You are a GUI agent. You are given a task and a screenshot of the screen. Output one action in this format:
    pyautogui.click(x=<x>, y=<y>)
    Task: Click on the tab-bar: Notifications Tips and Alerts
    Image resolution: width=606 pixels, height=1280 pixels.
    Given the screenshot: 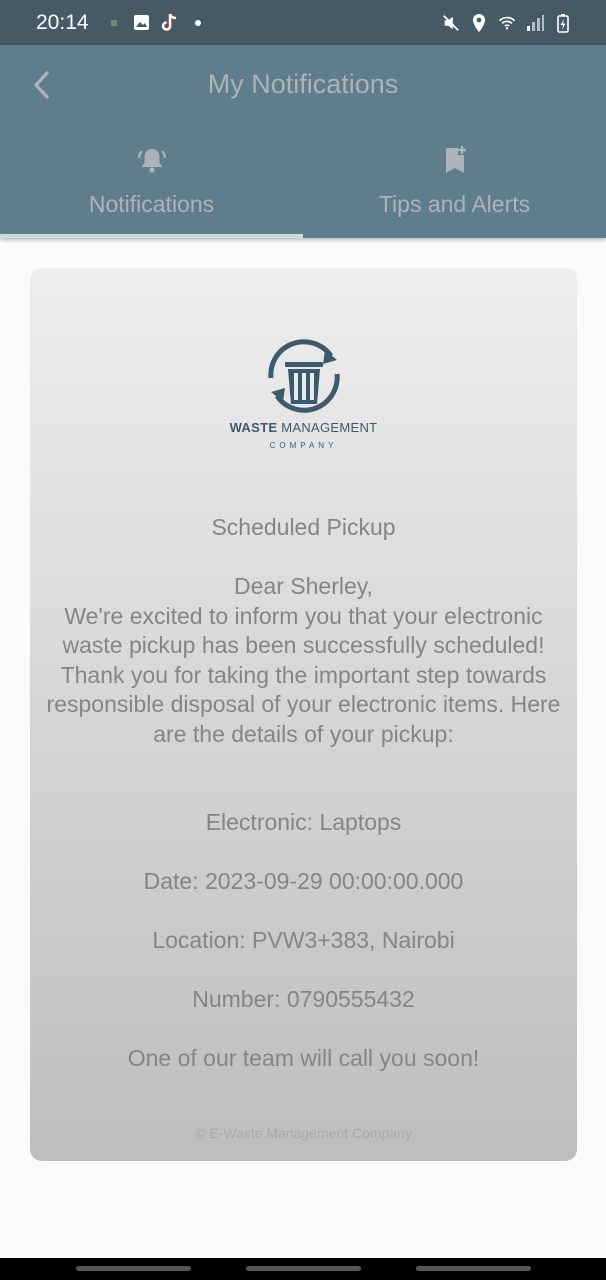 What is the action you would take?
    pyautogui.click(x=303, y=189)
    